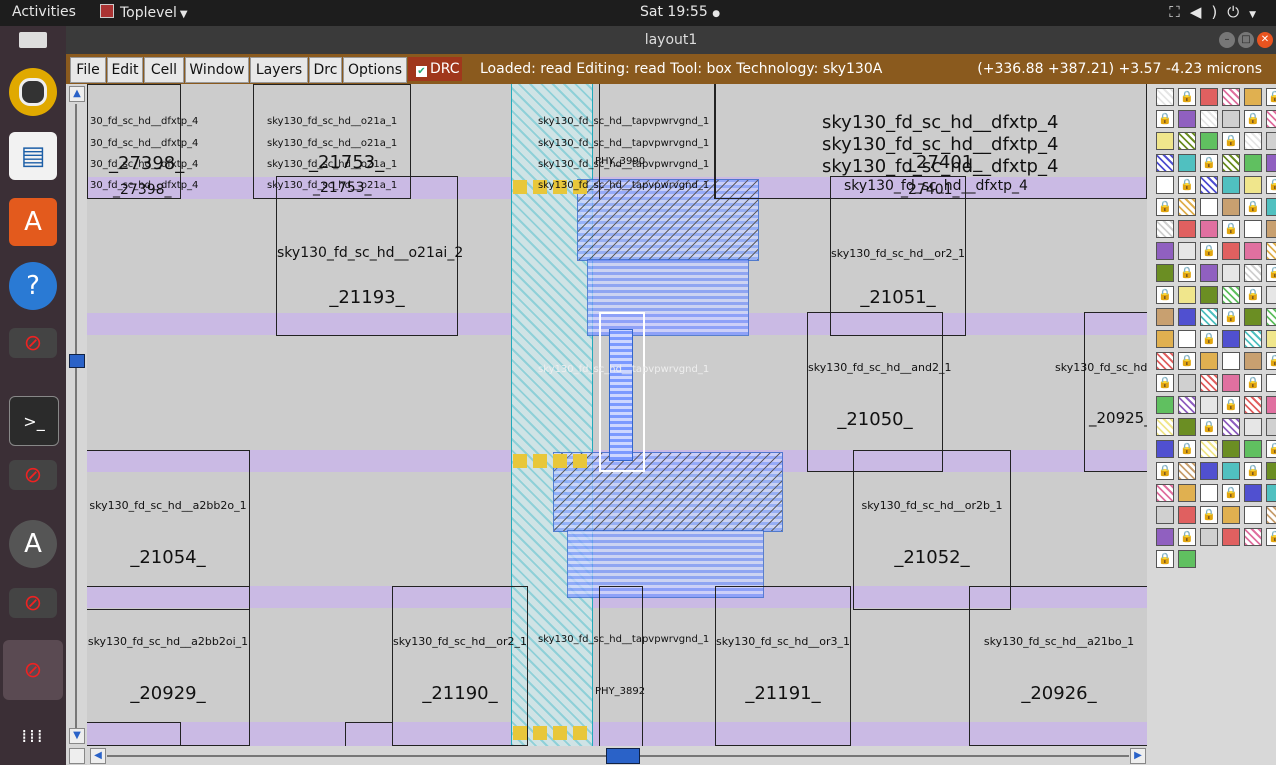 Image resolution: width=1276 pixels, height=765 pixels. Describe the element at coordinates (77, 361) in the screenshot. I see `scrollbar-thumb` at that location.